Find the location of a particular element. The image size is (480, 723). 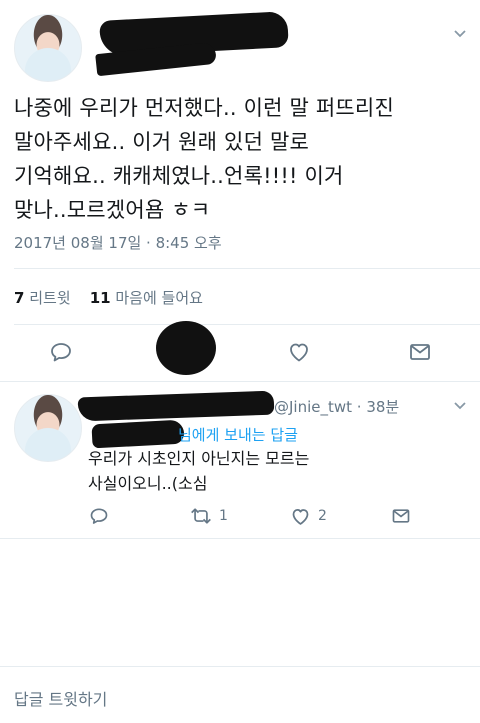

redacted-reply-author-name is located at coordinates (176, 406).